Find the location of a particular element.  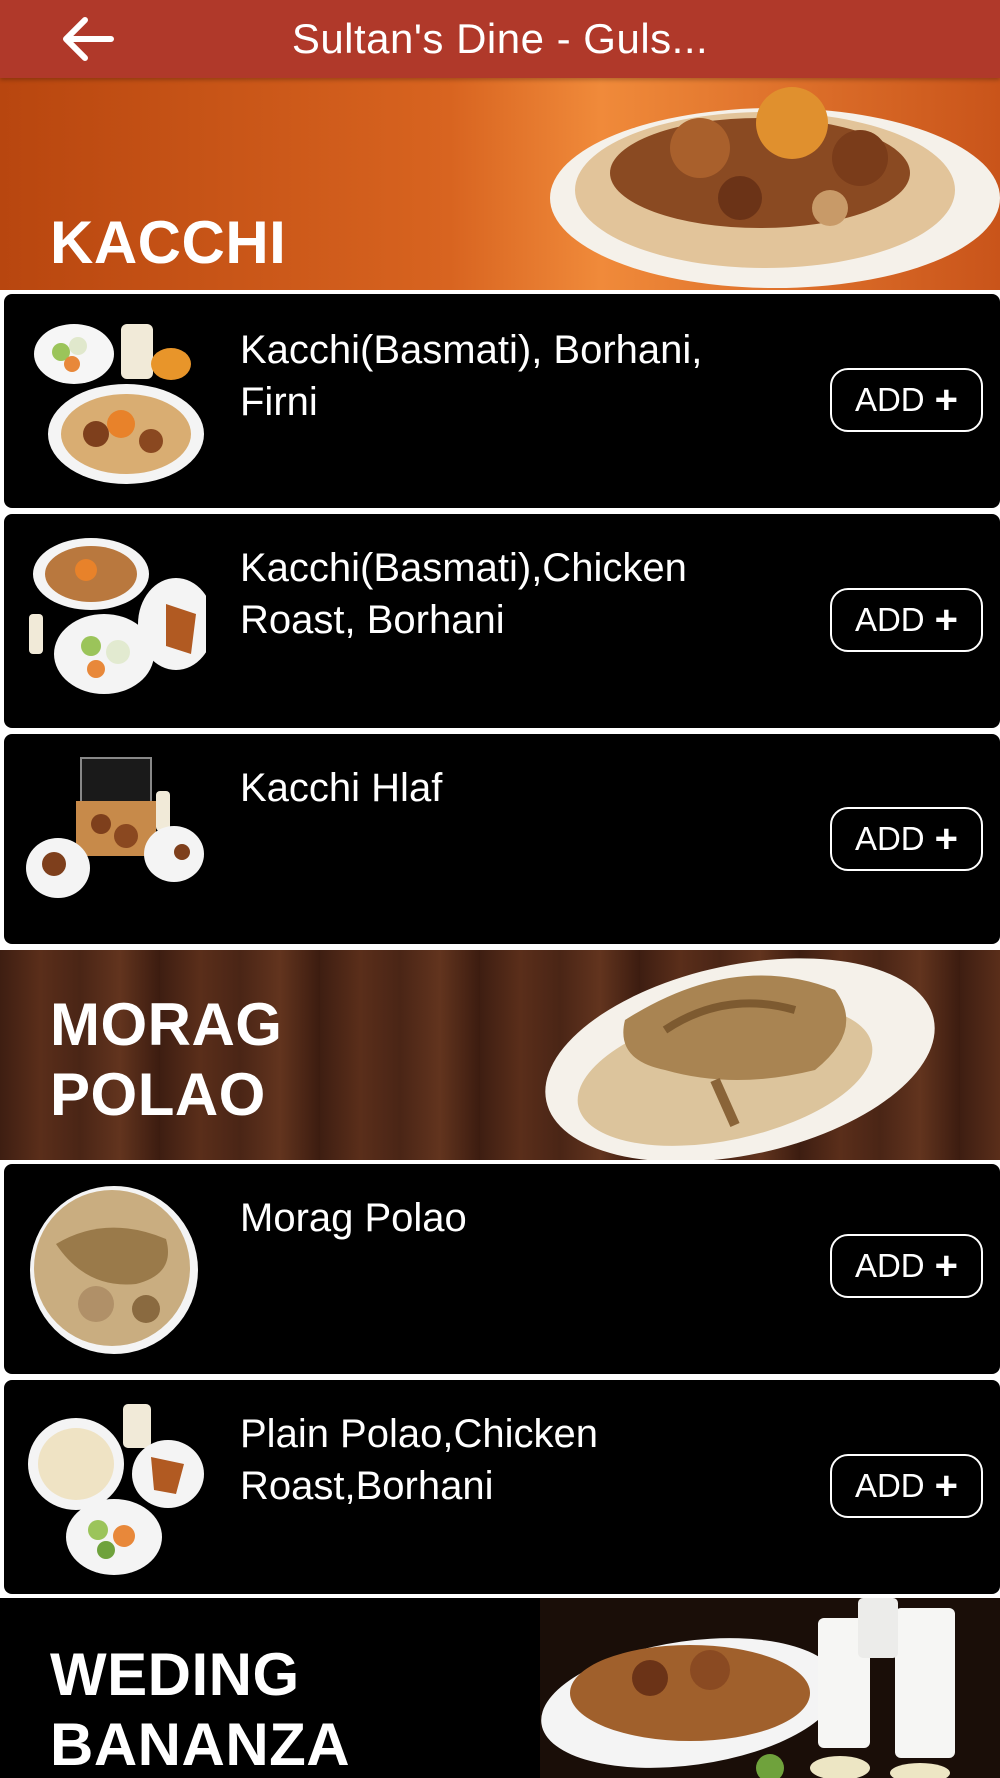

category-title-kacchi: KACCHI is located at coordinates (168, 242).